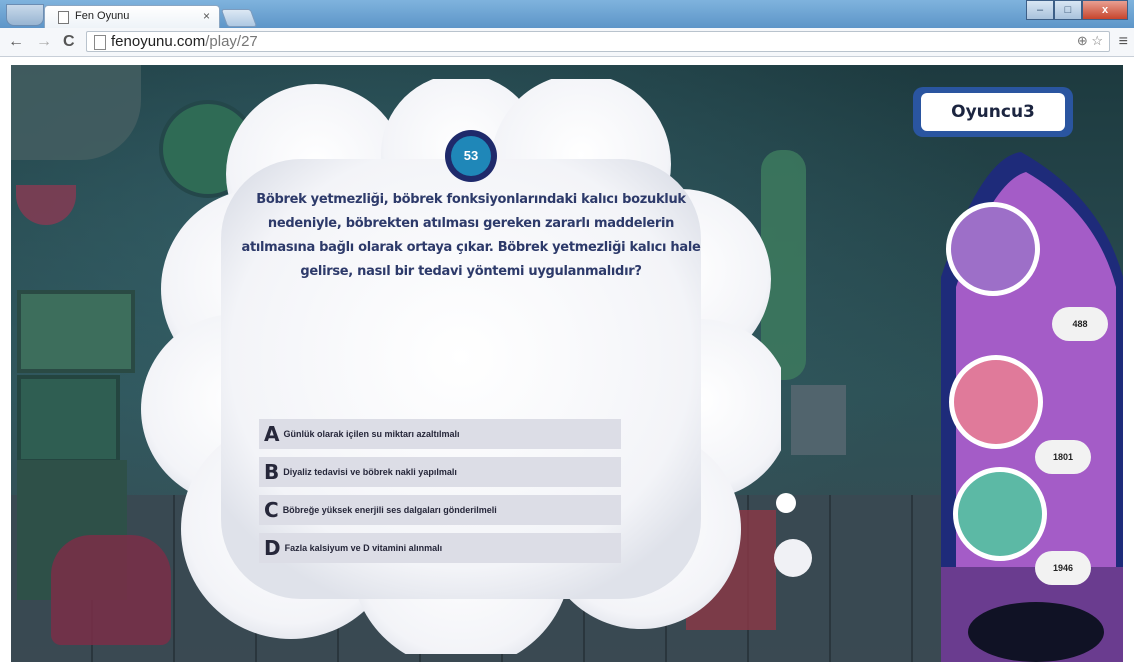 The width and height of the screenshot is (1134, 662). I want to click on tab-title: Fen Oyunu, so click(102, 16).